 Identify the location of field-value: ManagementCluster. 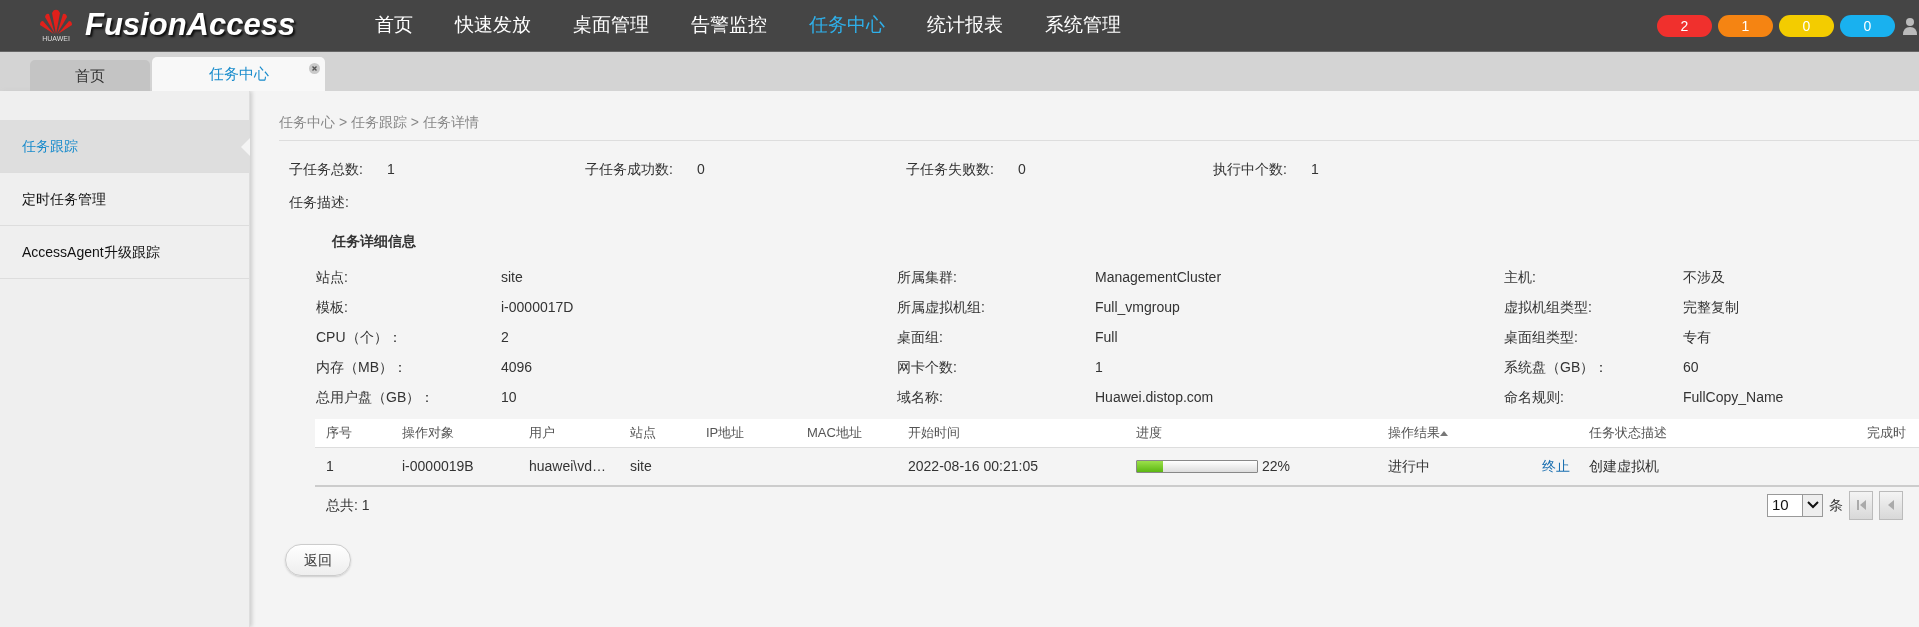
(1158, 277).